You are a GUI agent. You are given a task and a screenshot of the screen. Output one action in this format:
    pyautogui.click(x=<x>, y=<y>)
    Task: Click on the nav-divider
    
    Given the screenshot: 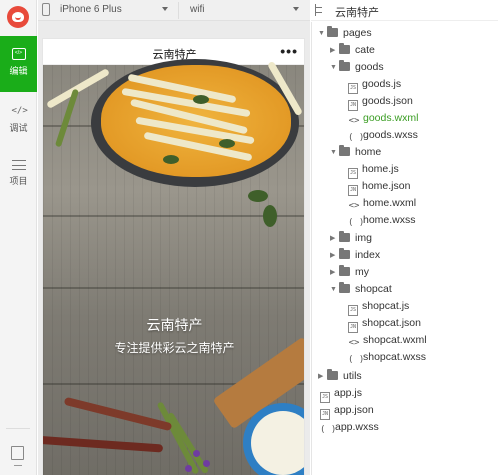 What is the action you would take?
    pyautogui.click(x=18, y=428)
    